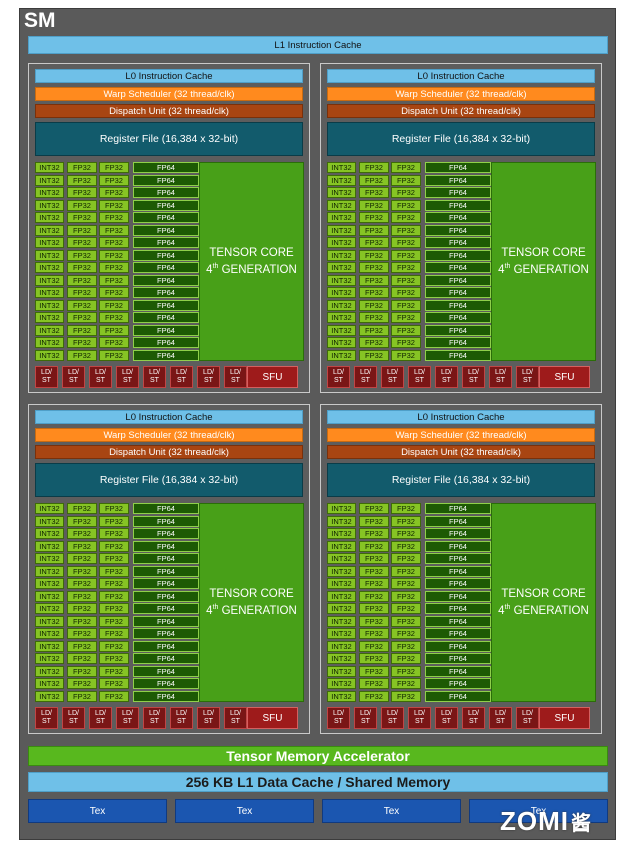 The width and height of the screenshot is (636, 846). What do you see at coordinates (391, 811) in the screenshot?
I see `tex-unit: Tex` at bounding box center [391, 811].